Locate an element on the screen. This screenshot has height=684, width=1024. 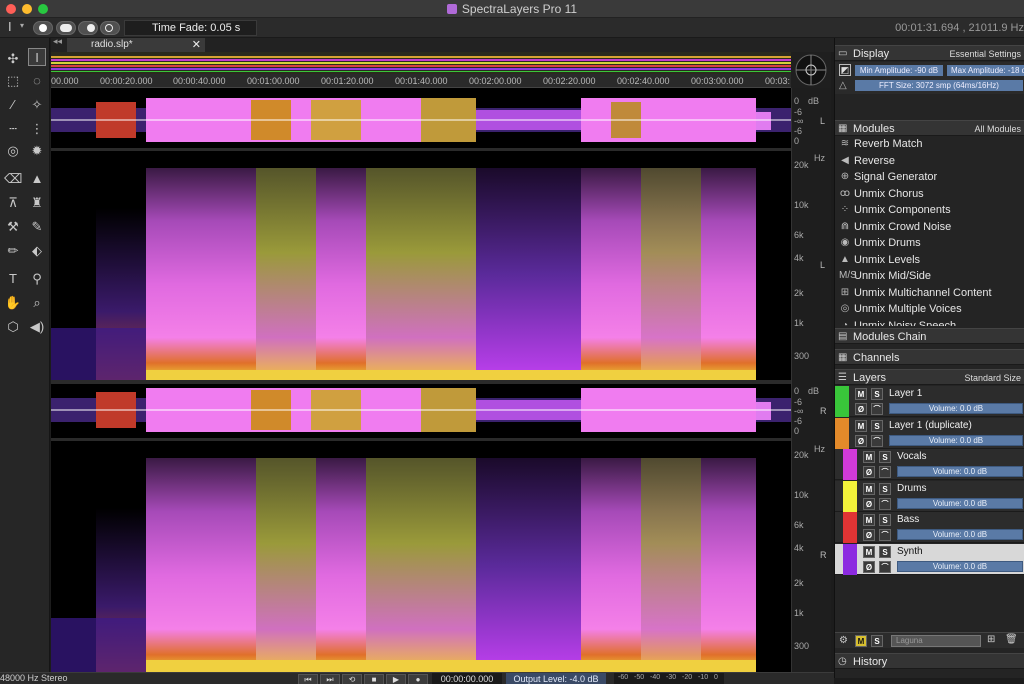
lasso-icon: ◌ is located at coordinates (37, 81).